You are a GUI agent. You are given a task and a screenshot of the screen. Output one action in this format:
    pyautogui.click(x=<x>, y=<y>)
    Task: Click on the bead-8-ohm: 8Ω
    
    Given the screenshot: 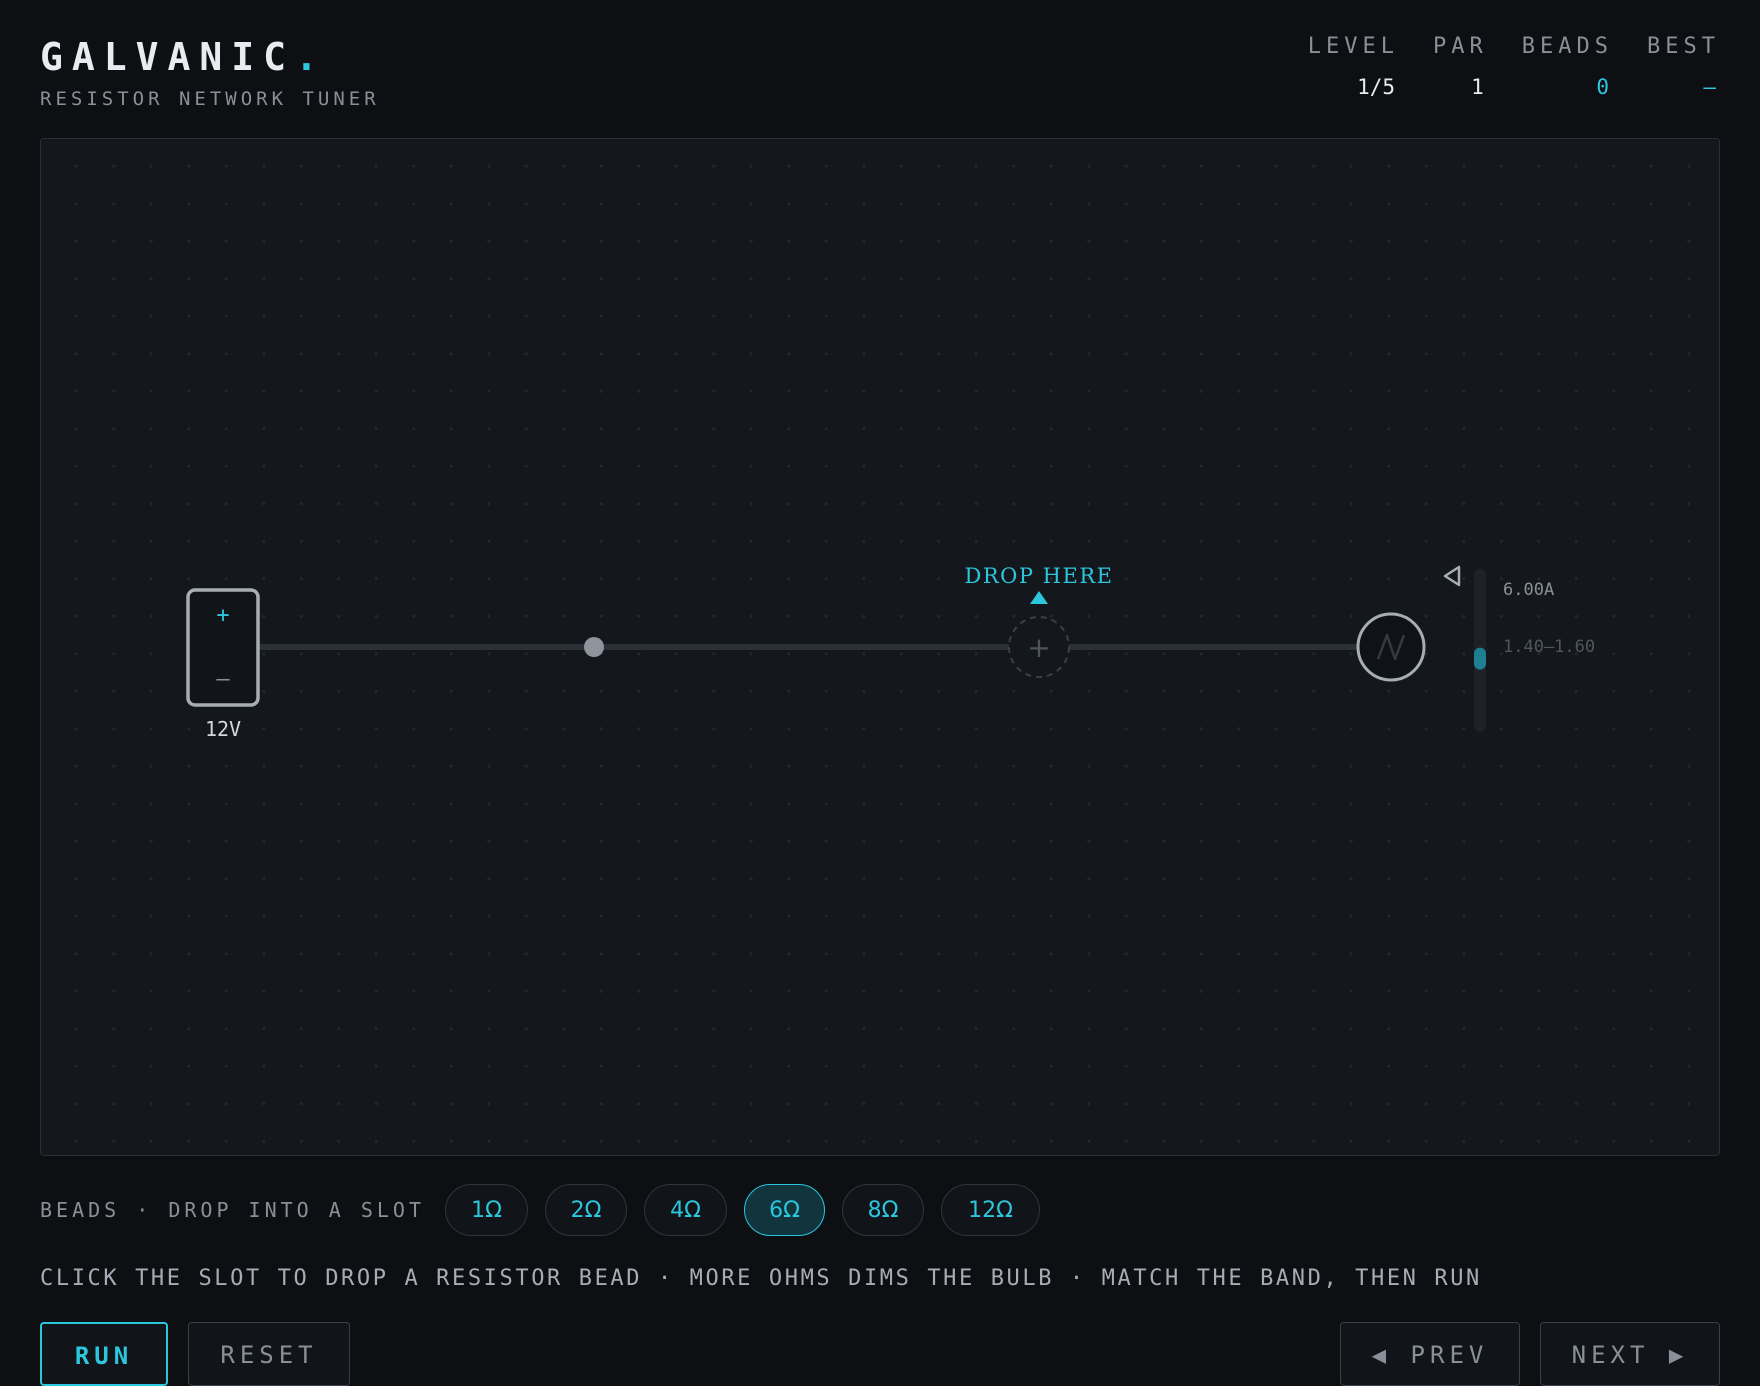 What is the action you would take?
    pyautogui.click(x=882, y=1210)
    